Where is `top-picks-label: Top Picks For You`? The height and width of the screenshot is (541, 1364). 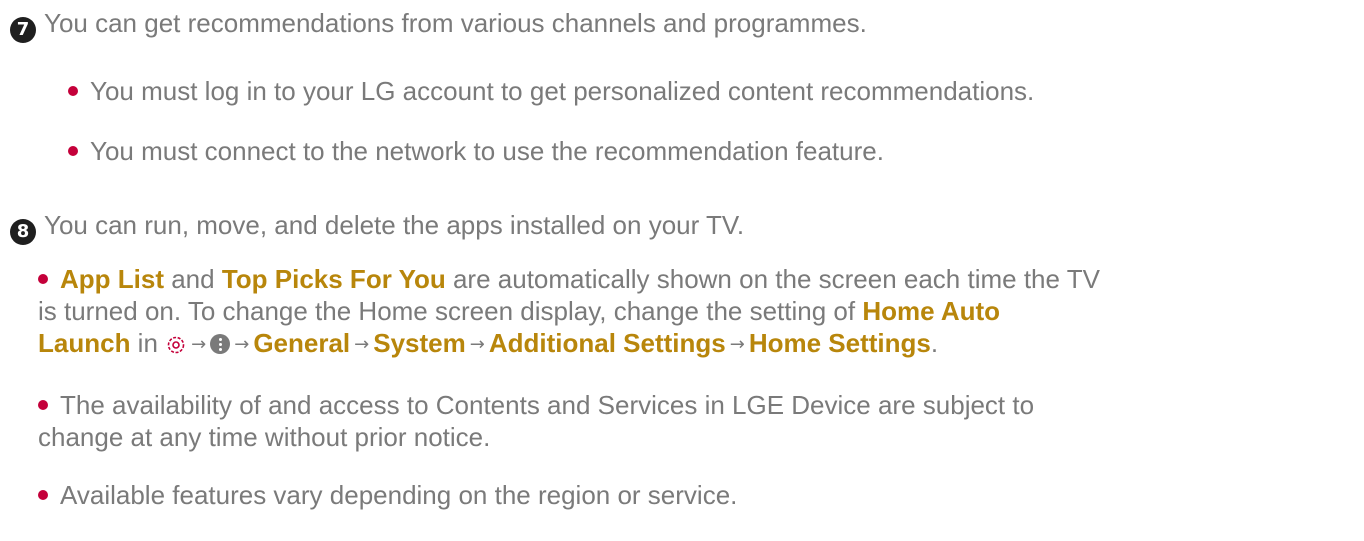 top-picks-label: Top Picks For You is located at coordinates (333, 279).